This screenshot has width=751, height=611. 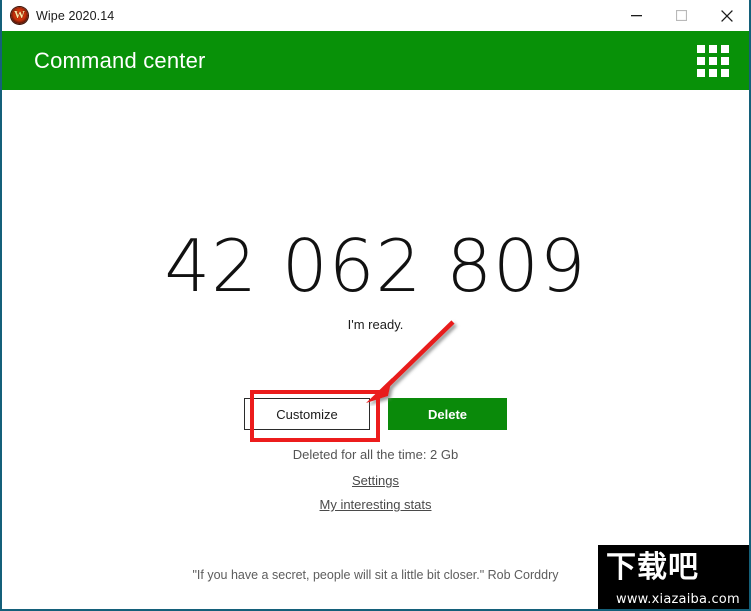 What do you see at coordinates (375, 414) in the screenshot?
I see `action-button-row: Customize Delete` at bounding box center [375, 414].